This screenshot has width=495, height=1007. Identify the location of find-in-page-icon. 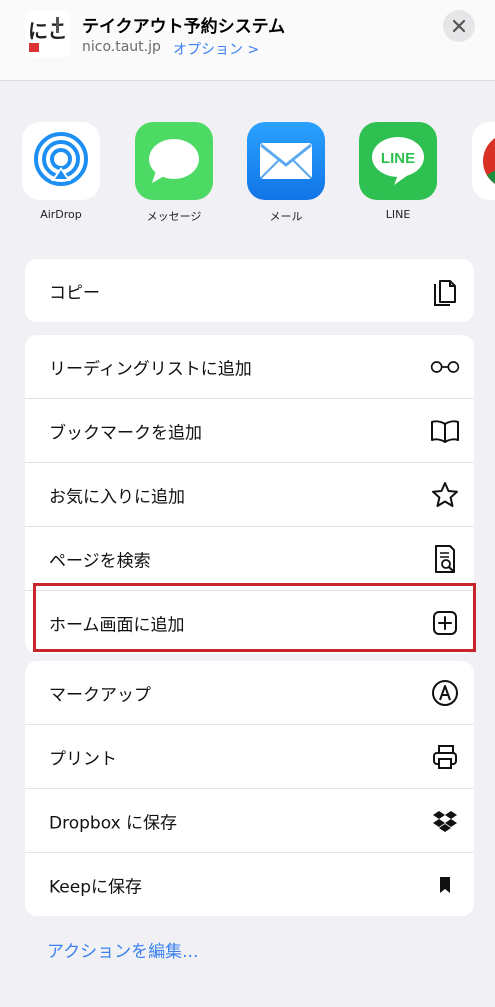
(445, 559).